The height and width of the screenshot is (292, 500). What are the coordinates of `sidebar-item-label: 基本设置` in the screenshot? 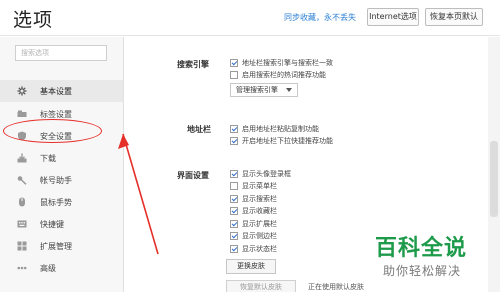 It's located at (56, 91).